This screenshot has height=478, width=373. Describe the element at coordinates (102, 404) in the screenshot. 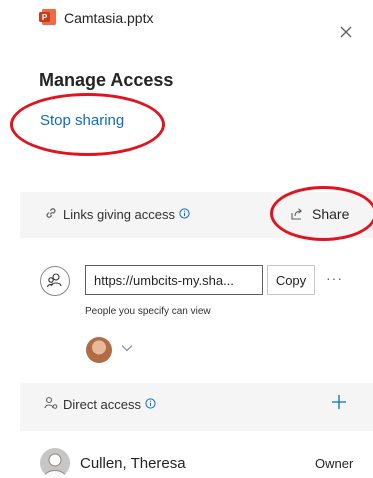

I see `direct-access-text: Direct access` at that location.